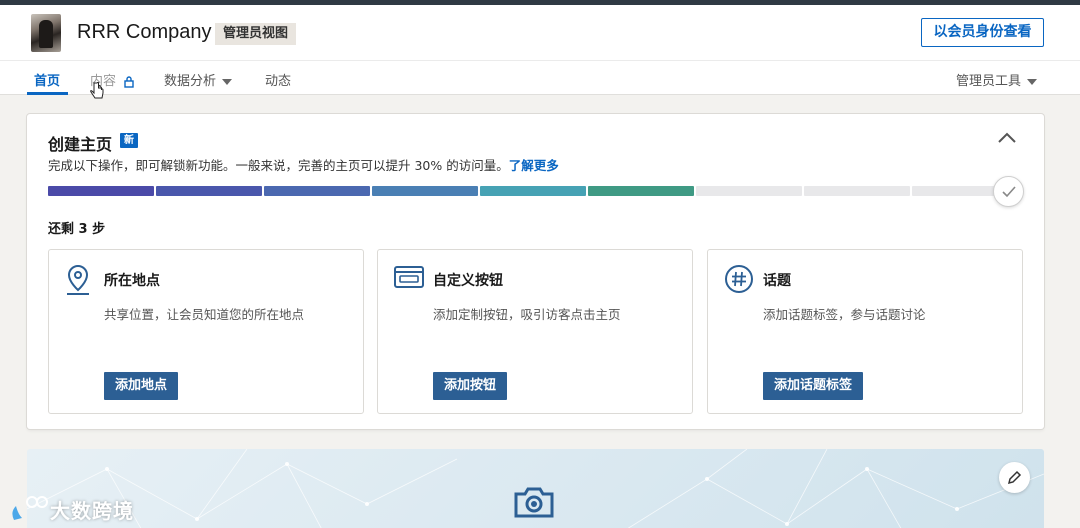  Describe the element at coordinates (844, 314) in the screenshot. I see `step-description: 添加话题标签，参与话题讨论` at that location.